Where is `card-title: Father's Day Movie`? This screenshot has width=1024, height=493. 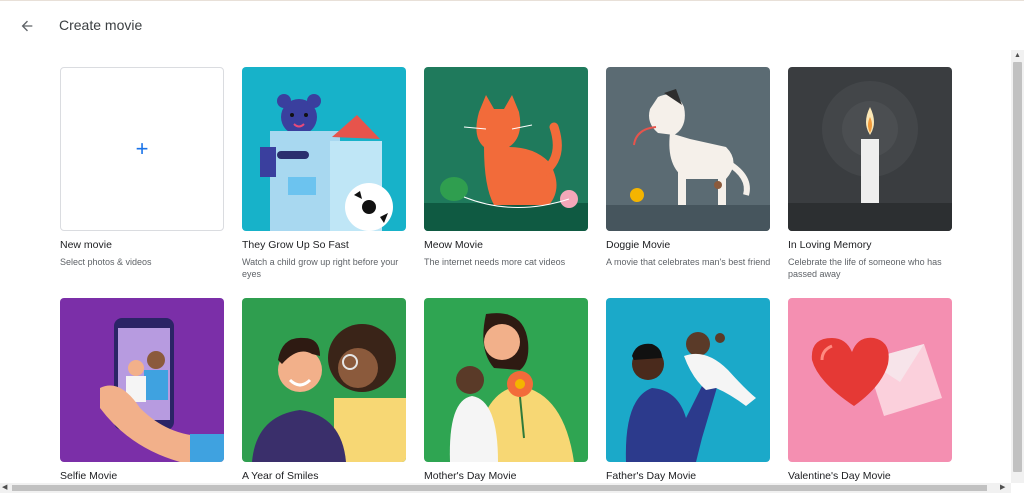
card-title: Father's Day Movie is located at coordinates (651, 476).